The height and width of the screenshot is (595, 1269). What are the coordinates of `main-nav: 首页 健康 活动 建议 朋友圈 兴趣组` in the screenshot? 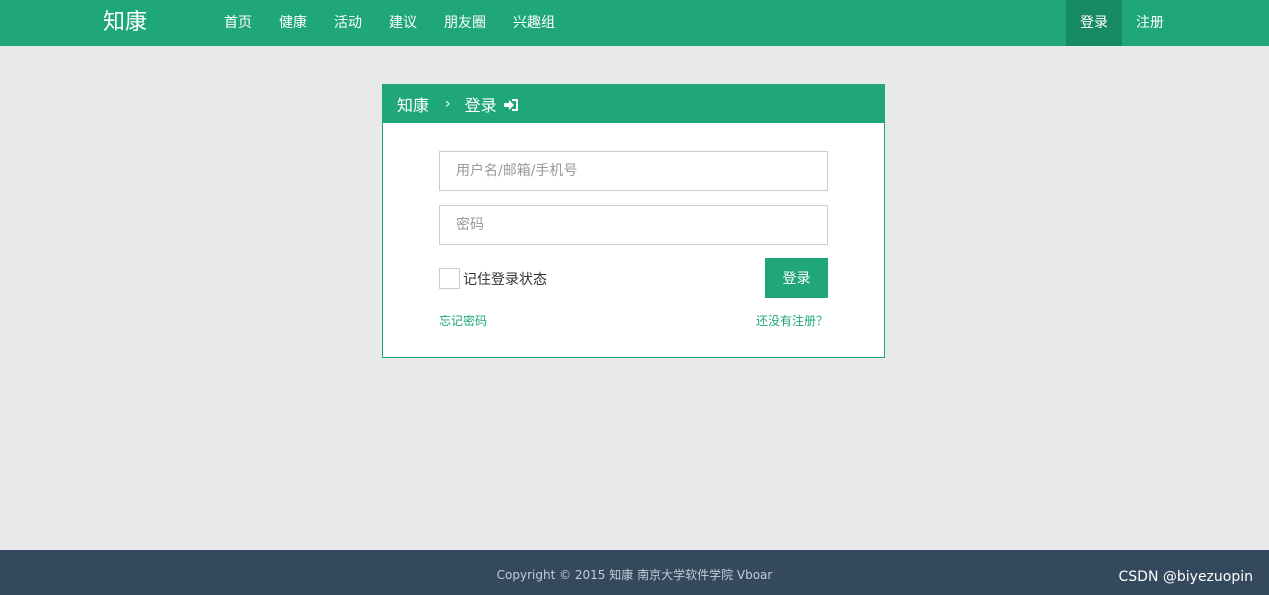 It's located at (403, 23).